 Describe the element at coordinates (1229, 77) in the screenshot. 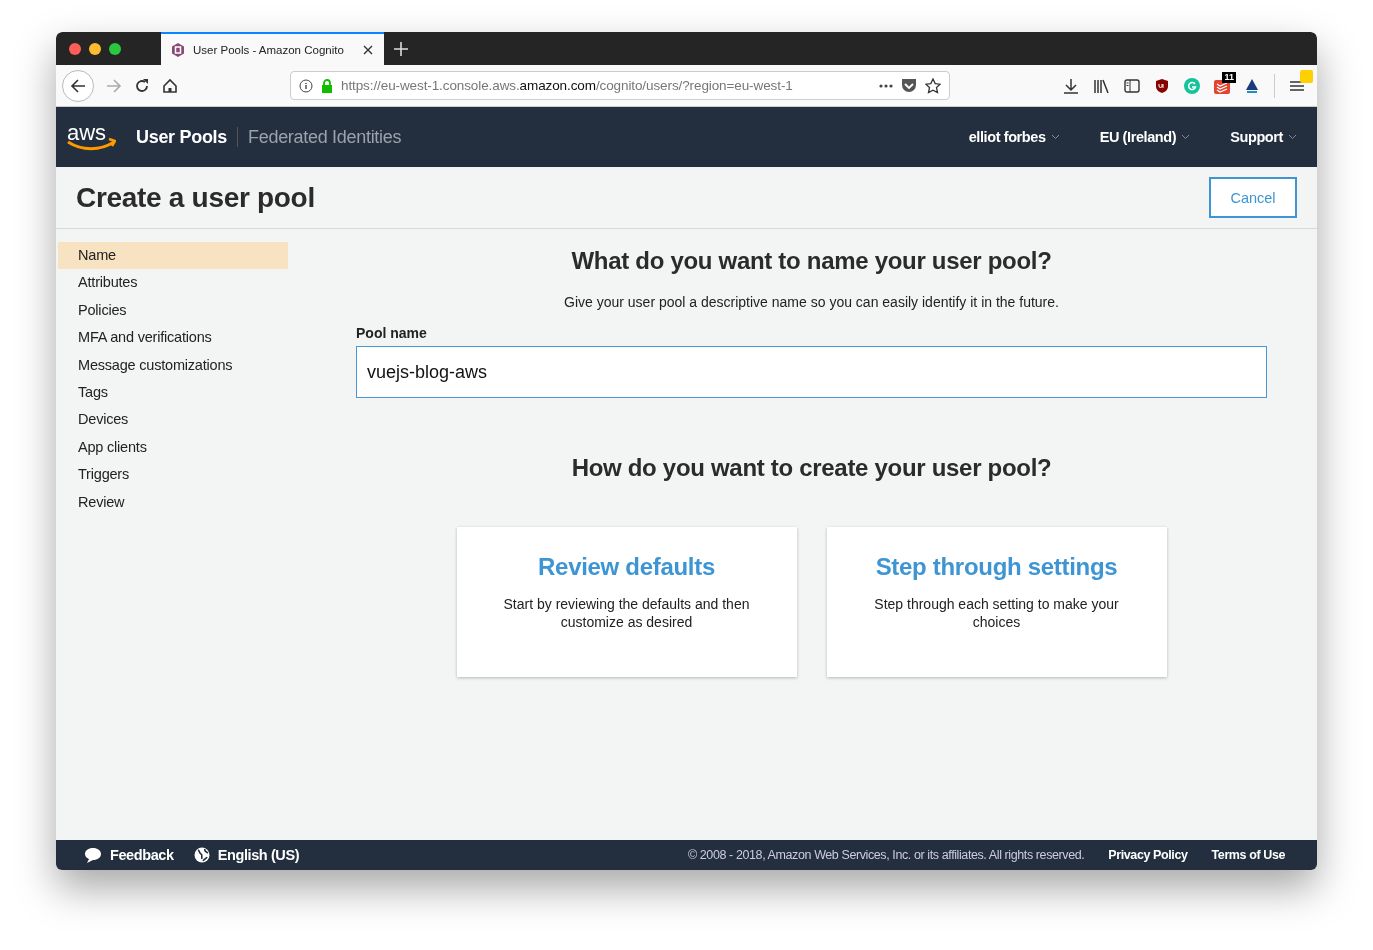

I see `notification-badge: 11` at that location.